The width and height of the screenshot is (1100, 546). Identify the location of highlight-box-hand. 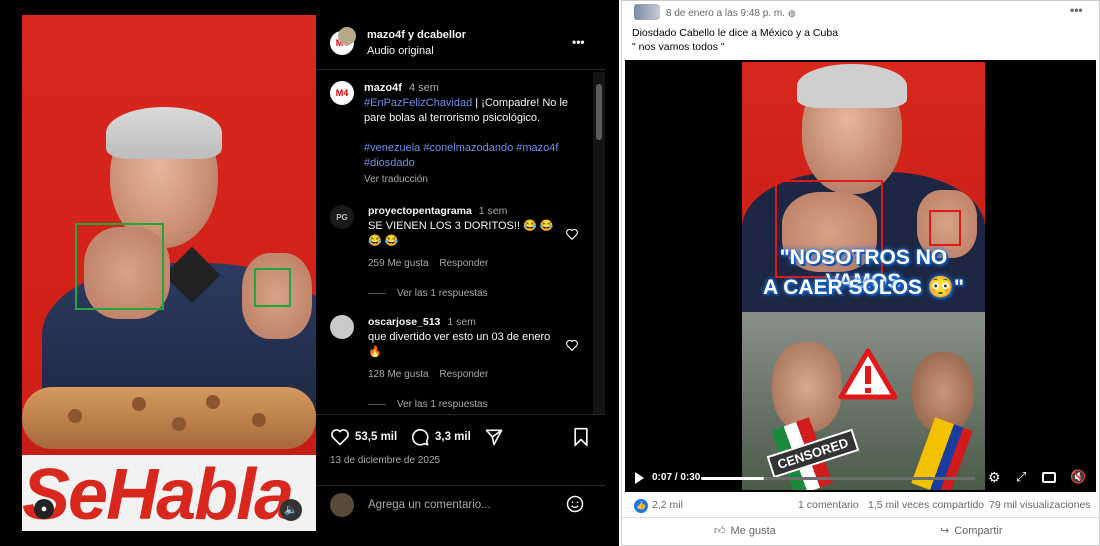
(119, 266).